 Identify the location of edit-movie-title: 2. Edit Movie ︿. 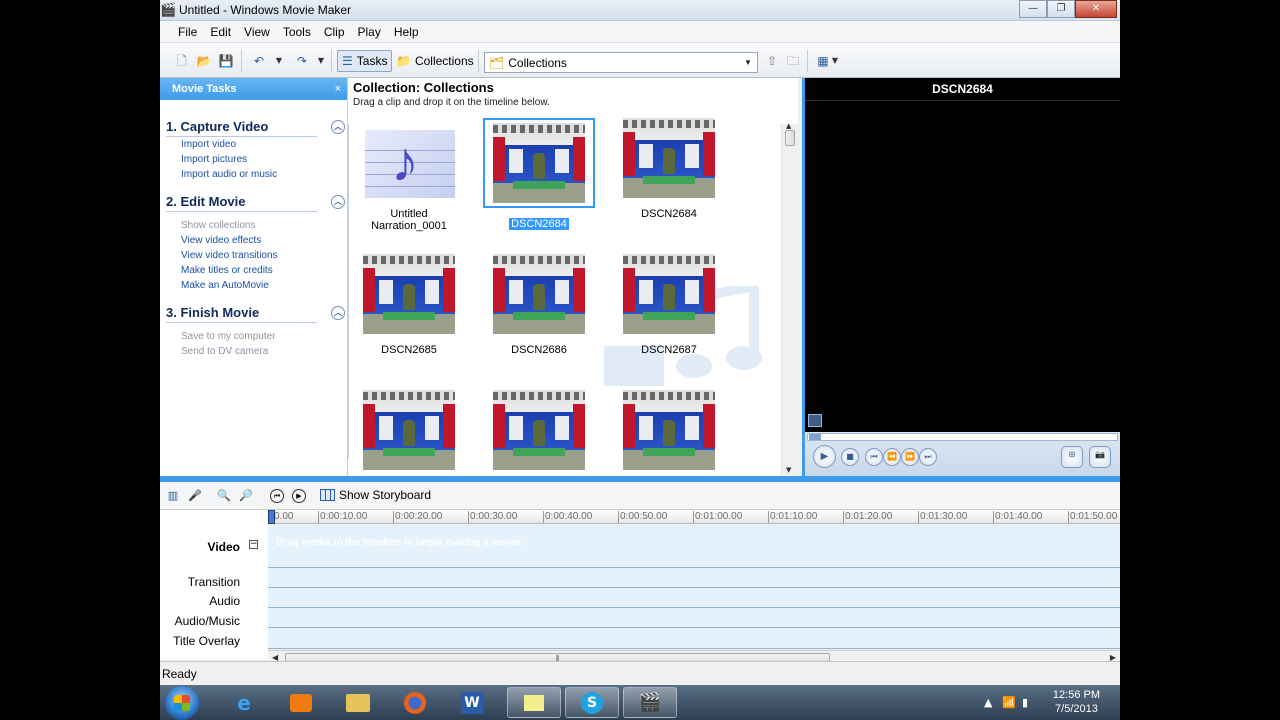
(255, 202).